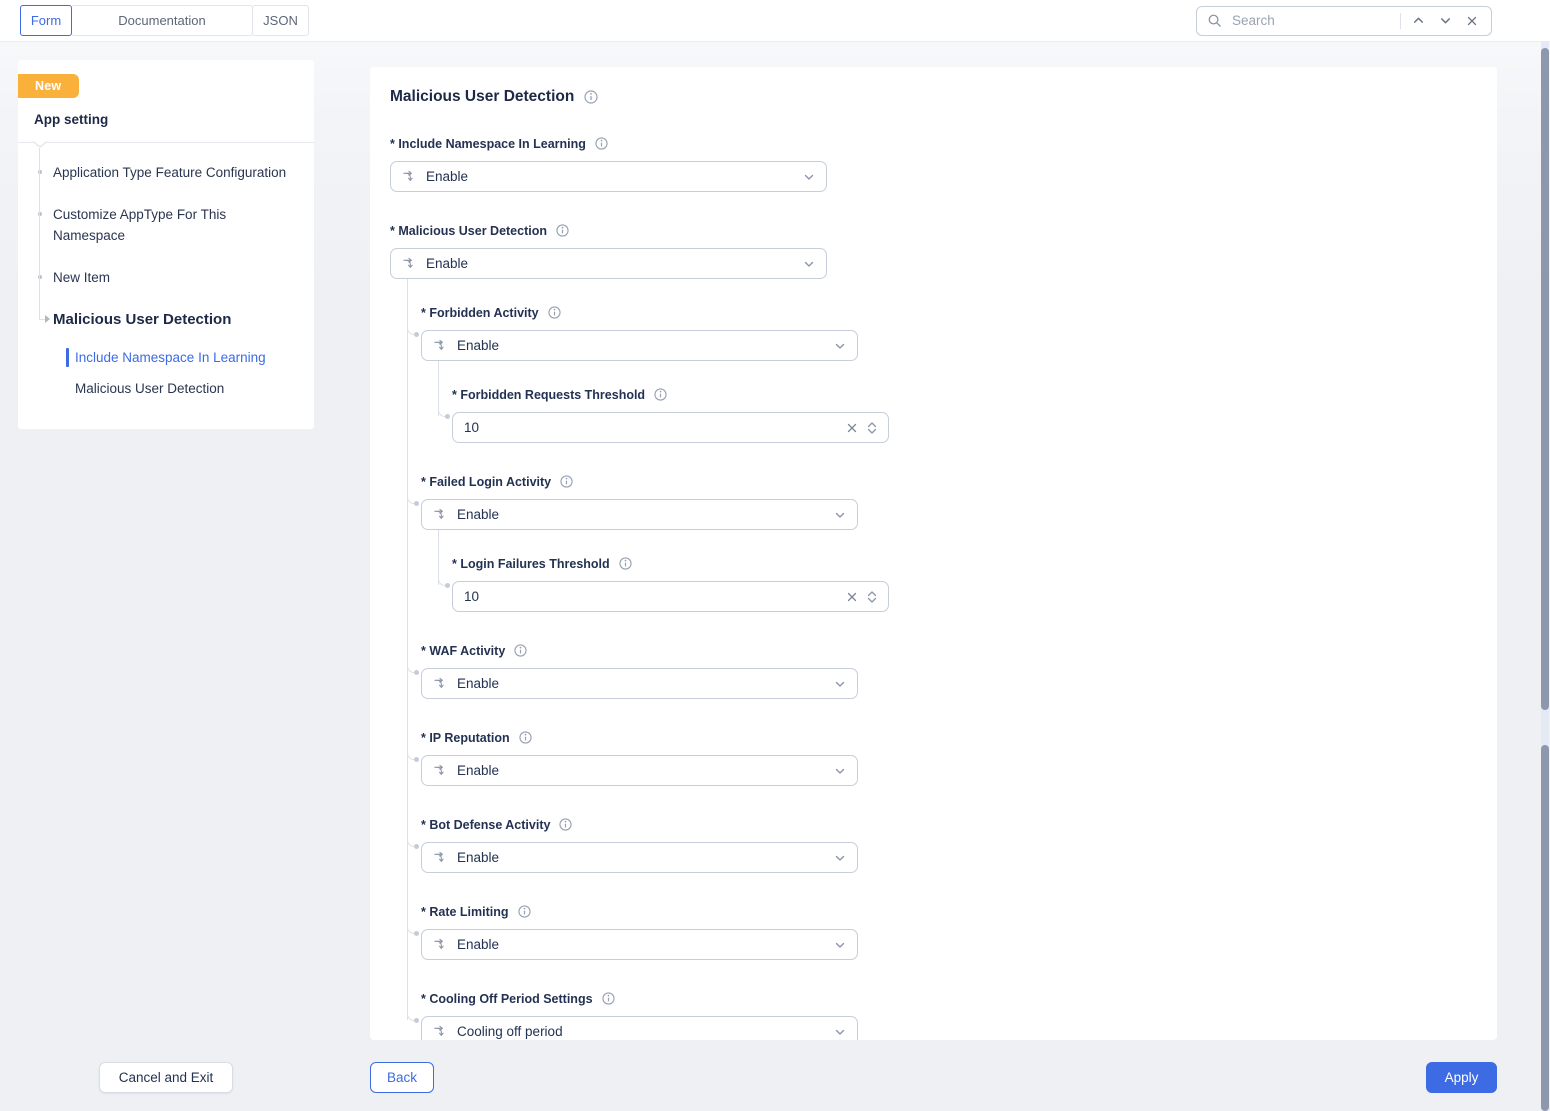 This screenshot has height=1111, width=1550. Describe the element at coordinates (510, 1031) in the screenshot. I see `select-value: Cooling off period` at that location.